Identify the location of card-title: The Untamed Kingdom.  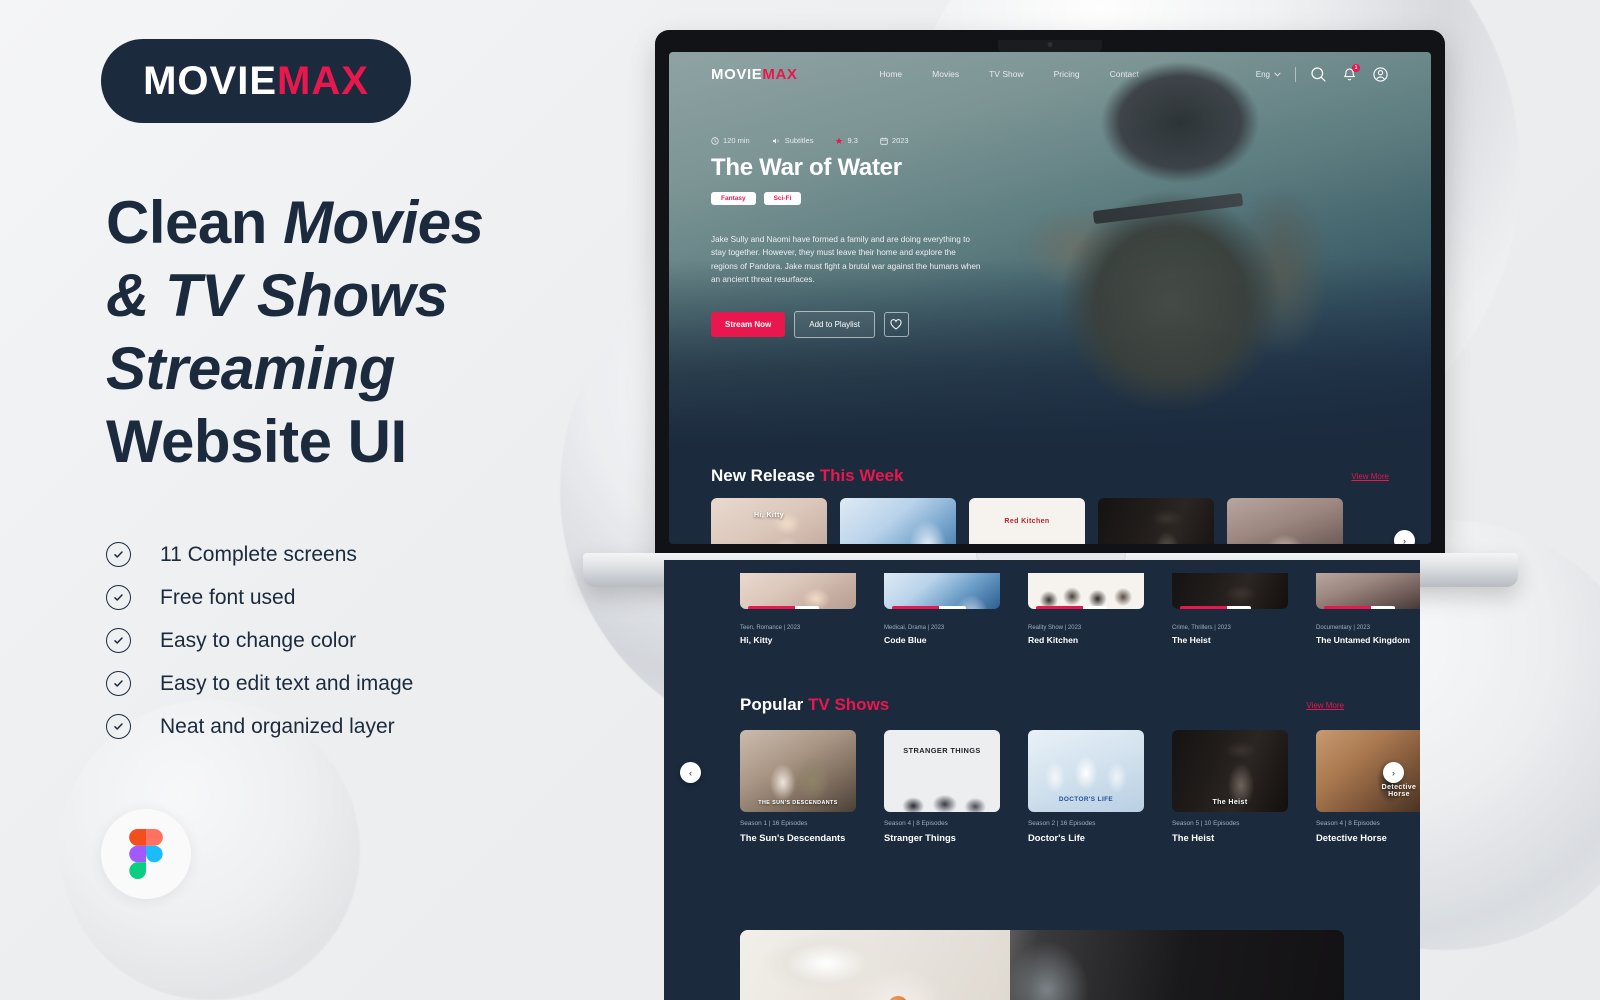
(1368, 640).